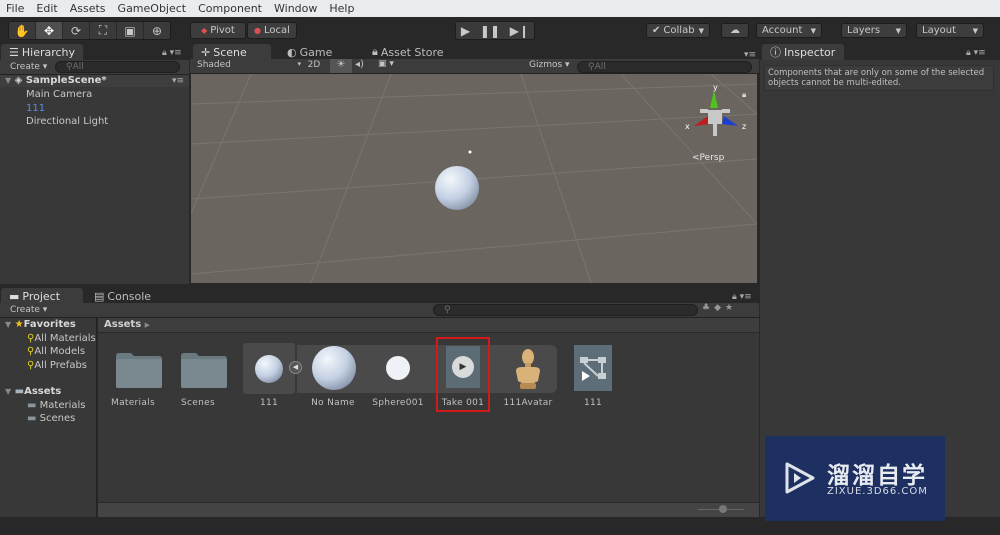 Image resolution: width=1000 pixels, height=535 pixels. Describe the element at coordinates (708, 308) in the screenshot. I see `filter-type-icon: ♣` at that location.